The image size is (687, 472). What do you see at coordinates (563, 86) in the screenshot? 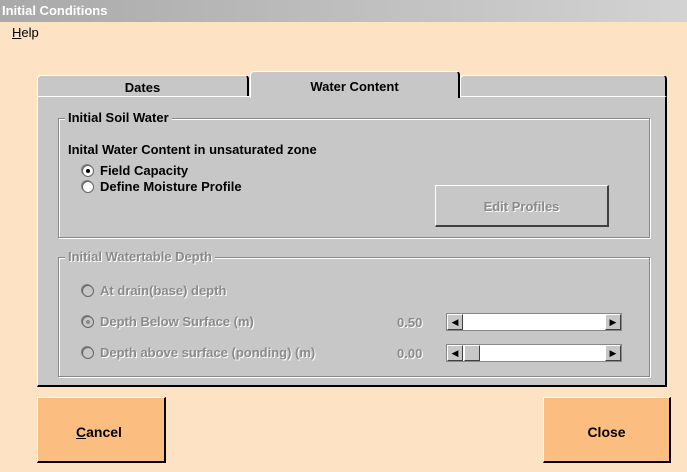
I see `tab-strip-filler` at bounding box center [563, 86].